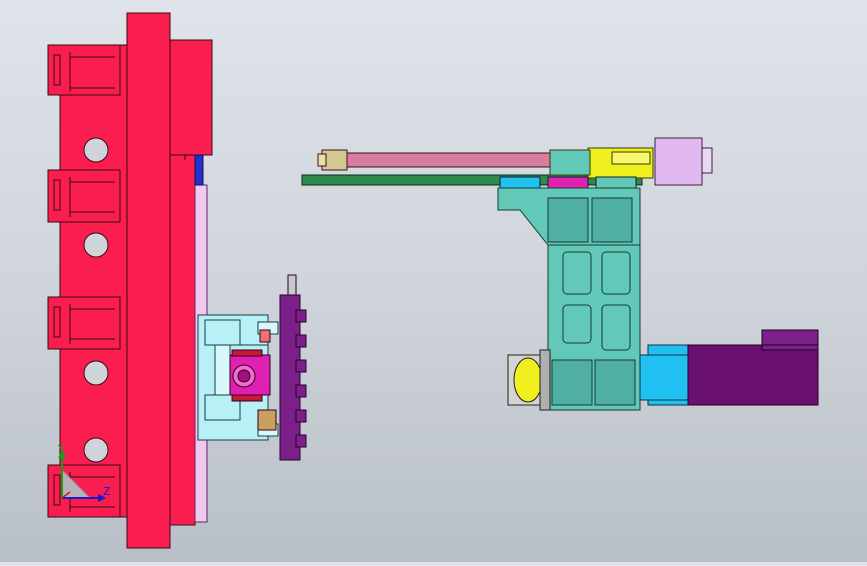 The height and width of the screenshot is (566, 867). Describe the element at coordinates (293, 367) in the screenshot. I see `purple-gripper` at that location.